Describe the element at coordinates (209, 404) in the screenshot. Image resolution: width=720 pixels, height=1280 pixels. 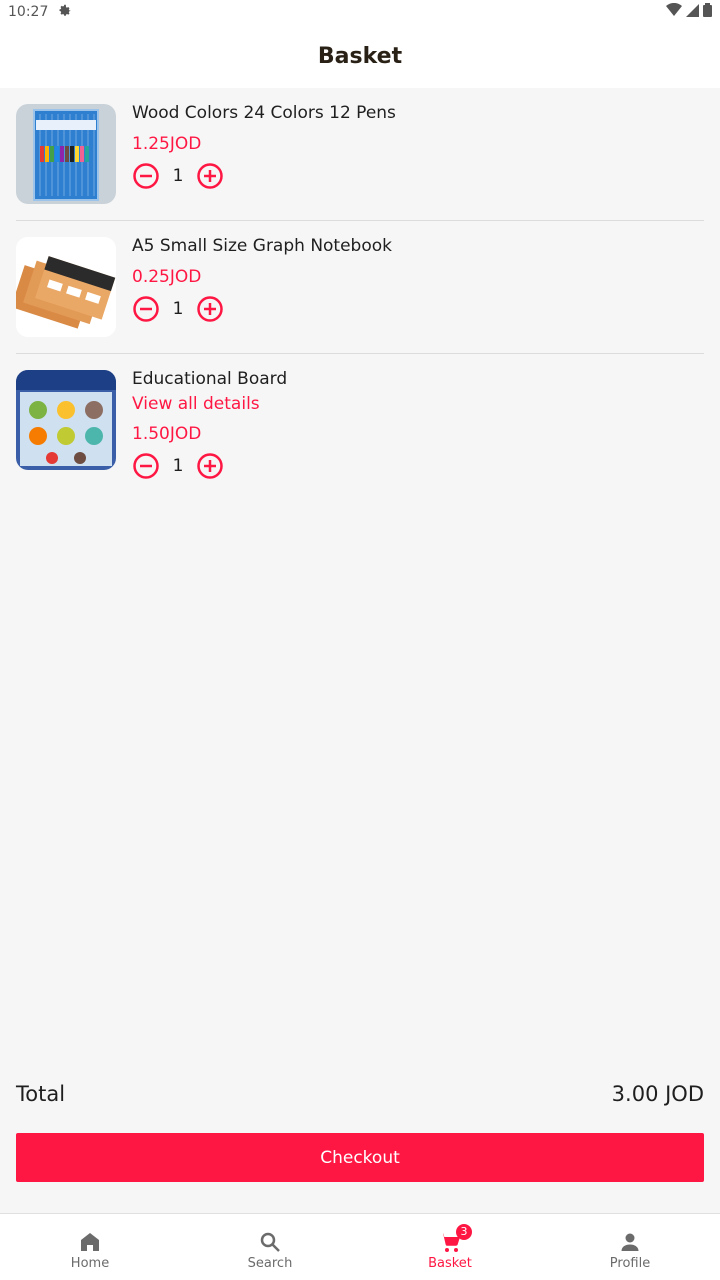
I see `view-all-details-link: View all details` at that location.